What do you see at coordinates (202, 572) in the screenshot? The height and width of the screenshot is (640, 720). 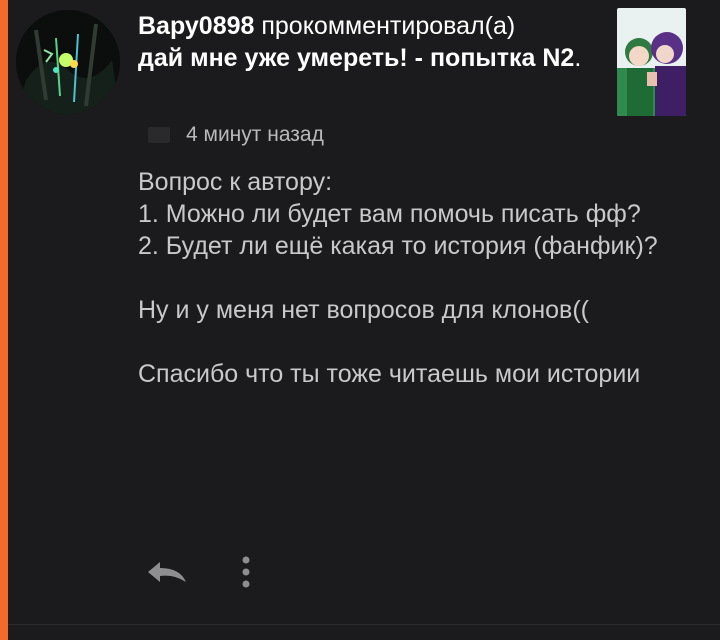 I see `comment-actions` at bounding box center [202, 572].